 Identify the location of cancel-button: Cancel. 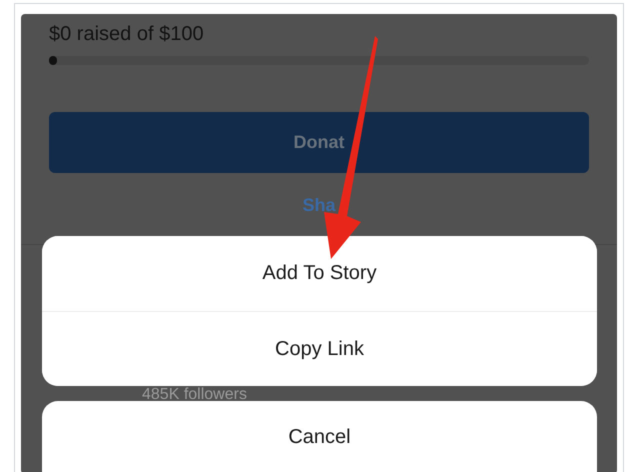
(319, 436).